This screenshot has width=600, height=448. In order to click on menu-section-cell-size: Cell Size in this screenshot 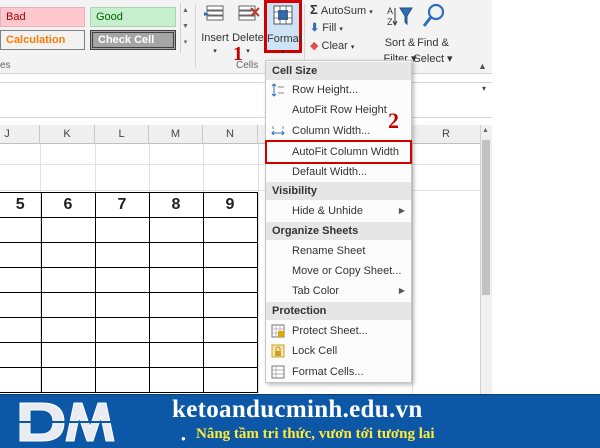, I will do `click(338, 71)`.